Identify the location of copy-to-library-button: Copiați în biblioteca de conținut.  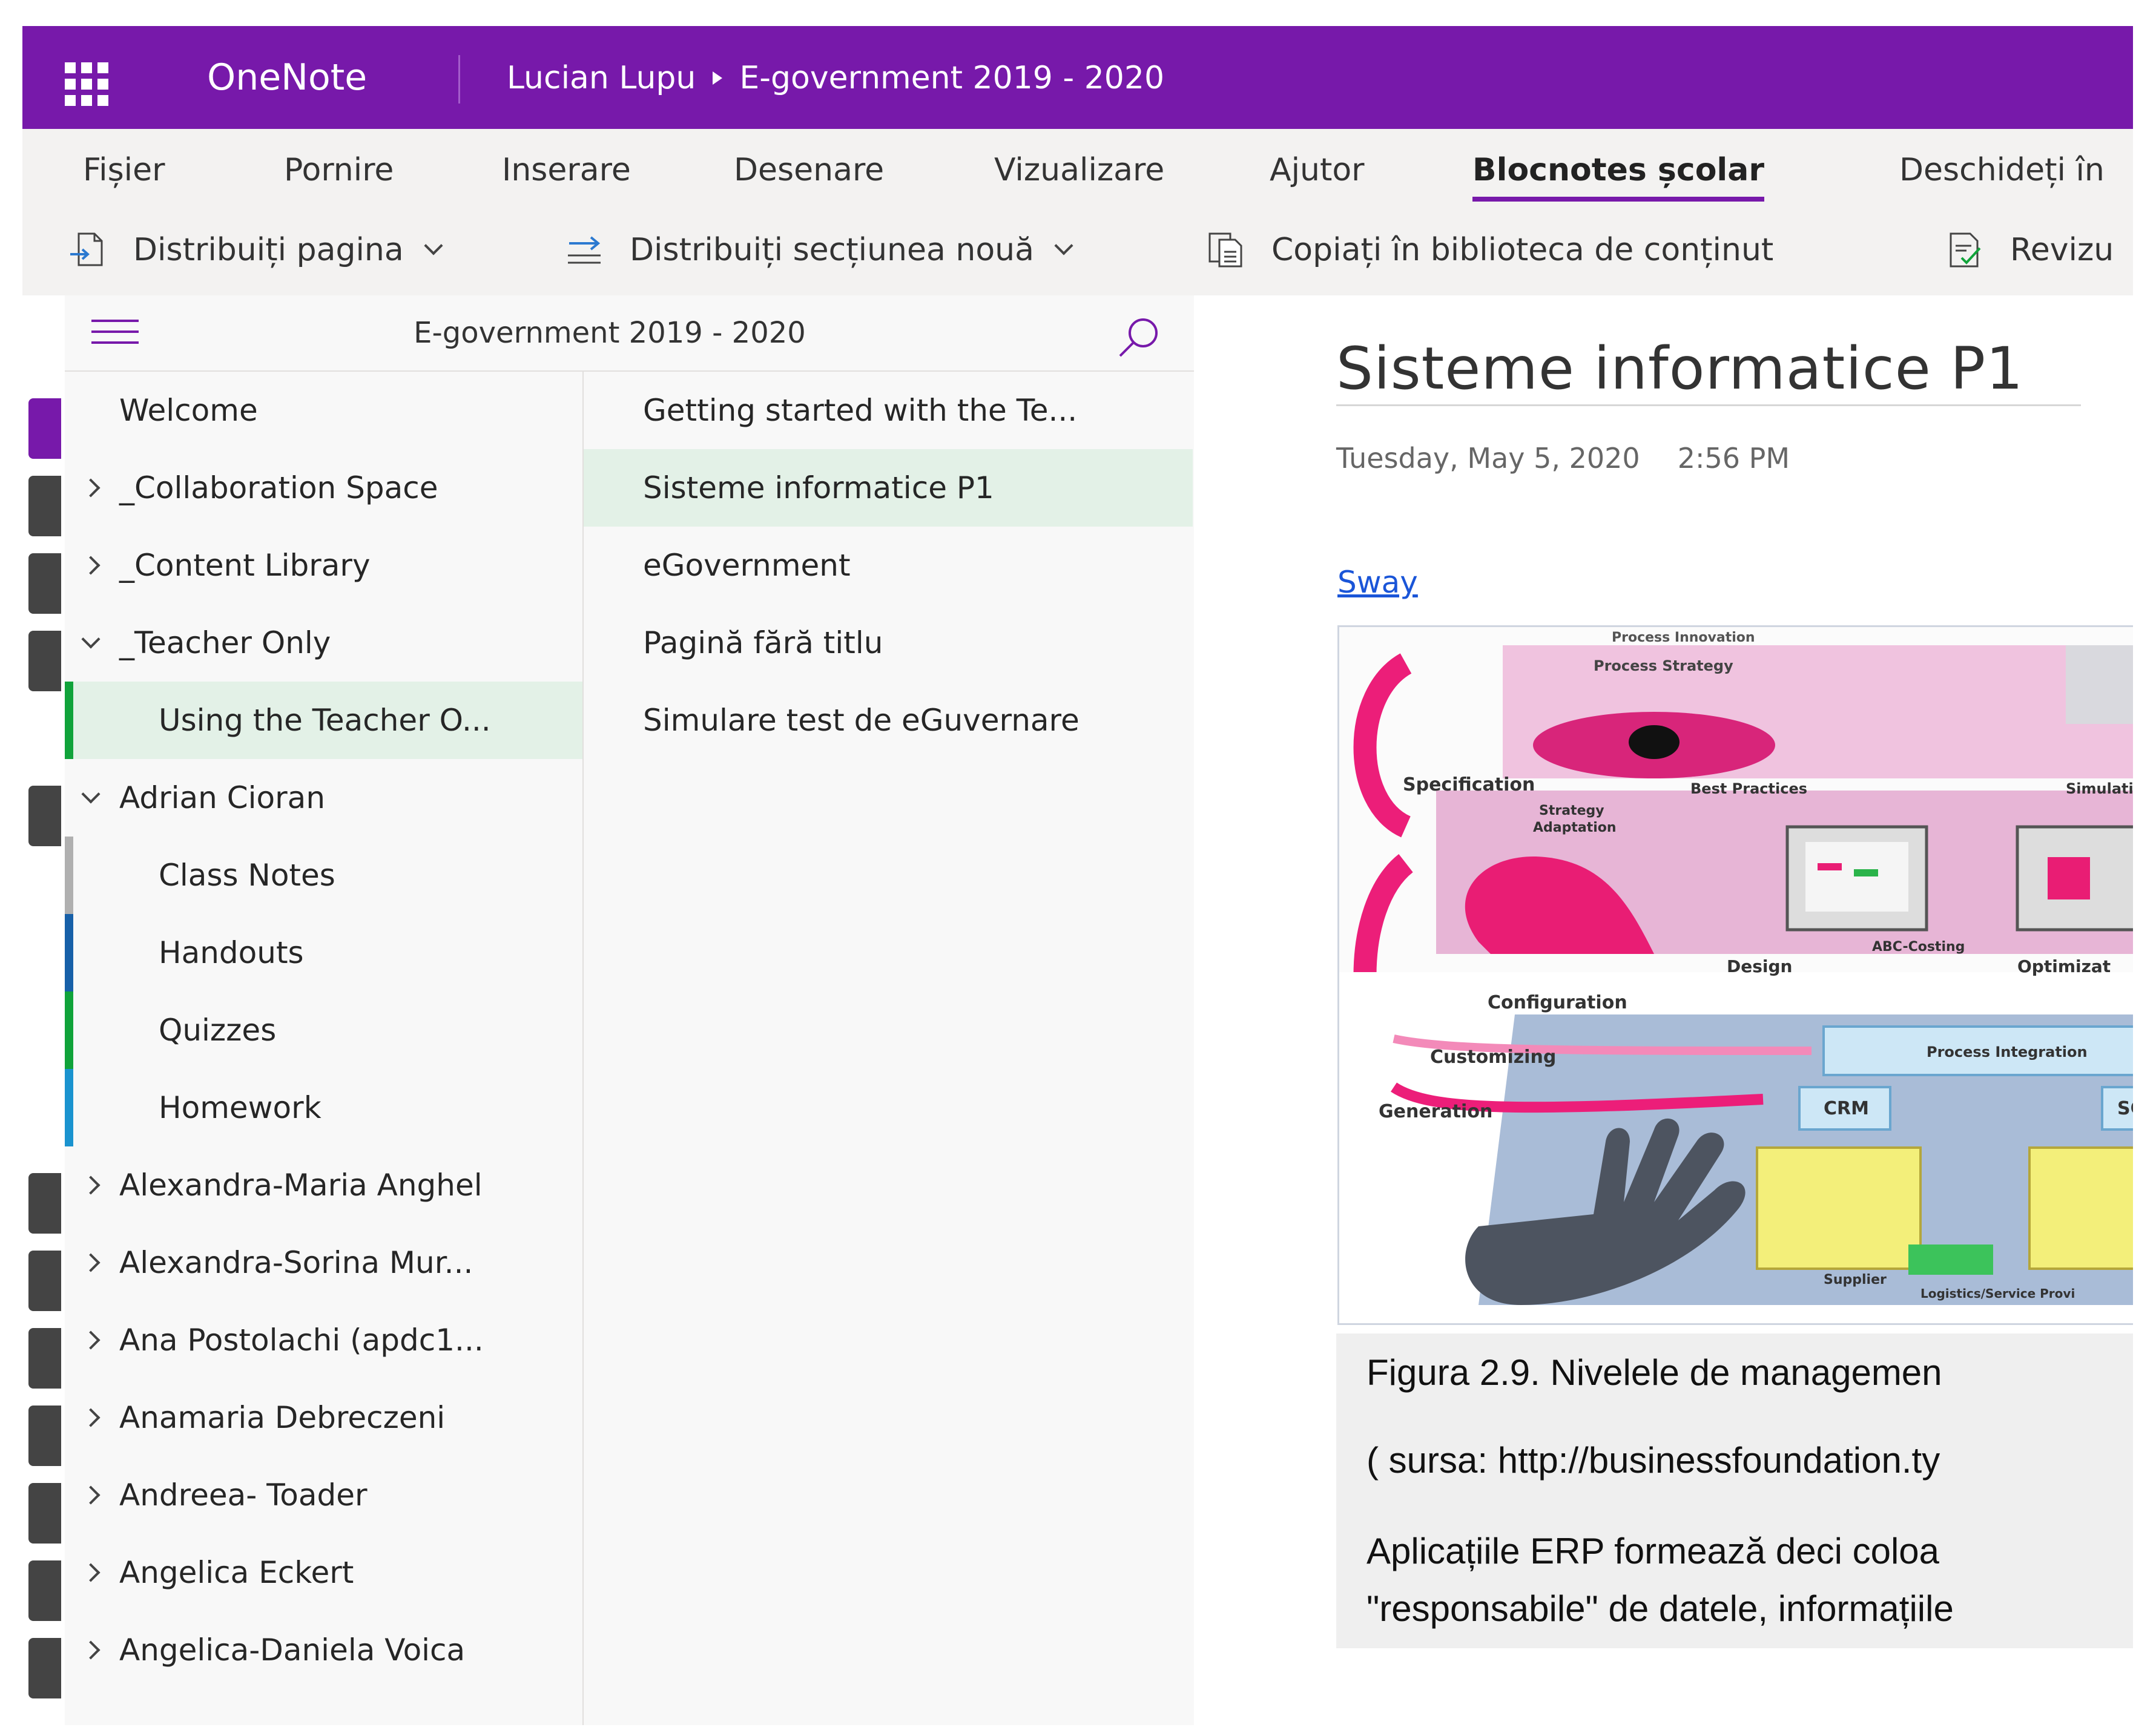
(1489, 250).